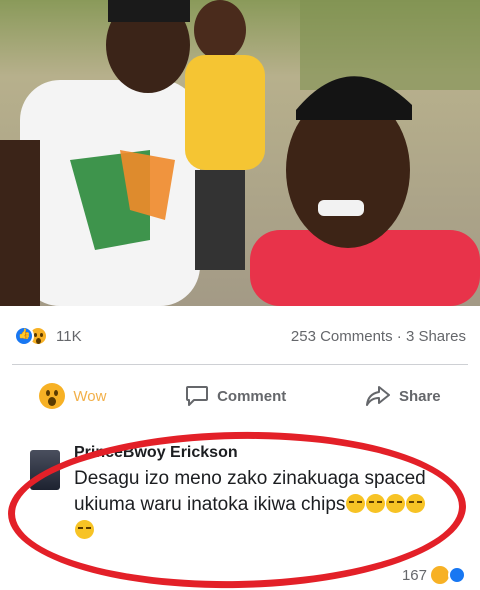 The image size is (480, 590). I want to click on wow-label: Wow, so click(90, 396).